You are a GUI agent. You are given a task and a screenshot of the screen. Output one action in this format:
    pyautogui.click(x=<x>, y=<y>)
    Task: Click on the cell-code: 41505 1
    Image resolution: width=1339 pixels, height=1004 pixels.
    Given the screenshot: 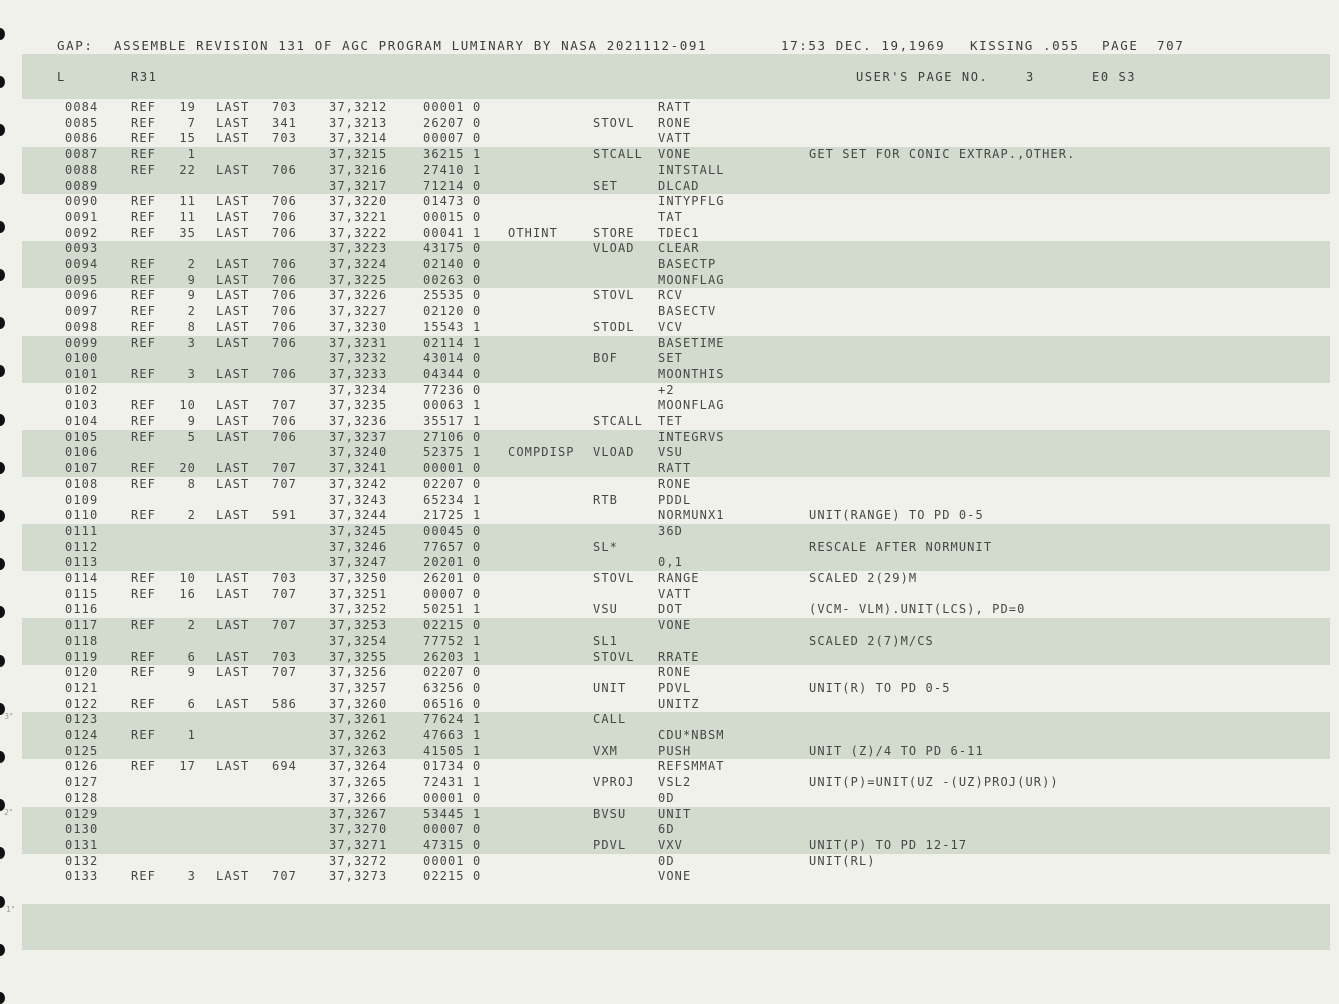 What is the action you would take?
    pyautogui.click(x=452, y=750)
    